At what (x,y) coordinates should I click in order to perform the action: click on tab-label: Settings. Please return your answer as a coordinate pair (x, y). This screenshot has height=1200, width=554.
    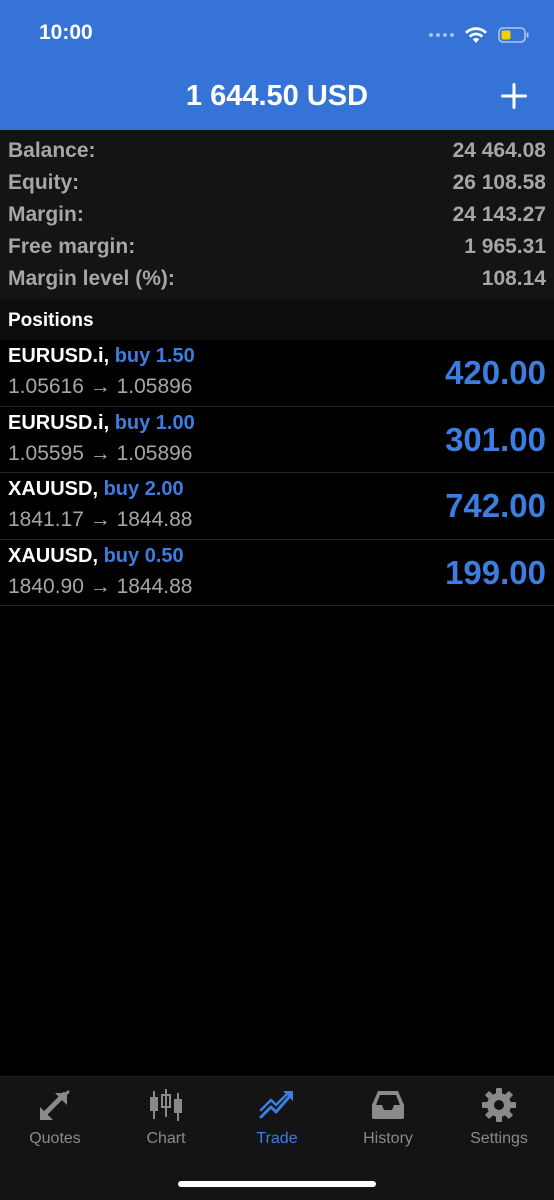
    Looking at the image, I should click on (499, 1138).